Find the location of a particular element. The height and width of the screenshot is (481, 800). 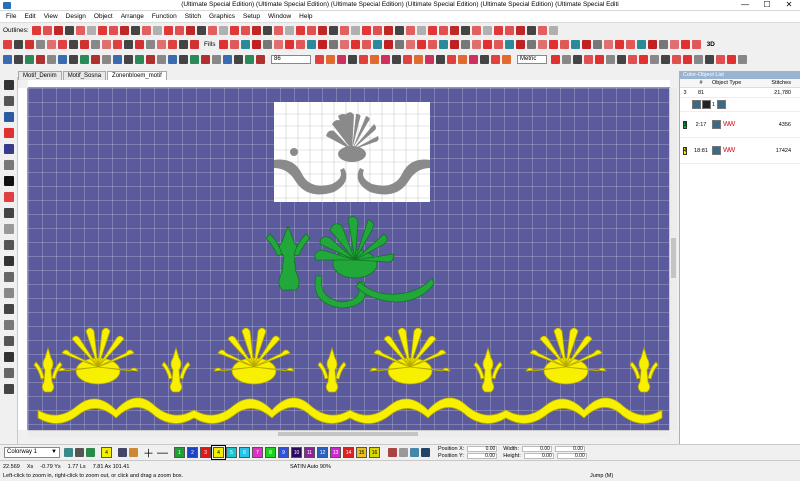

menu-graphics: Graphics is located at coordinates (222, 16).